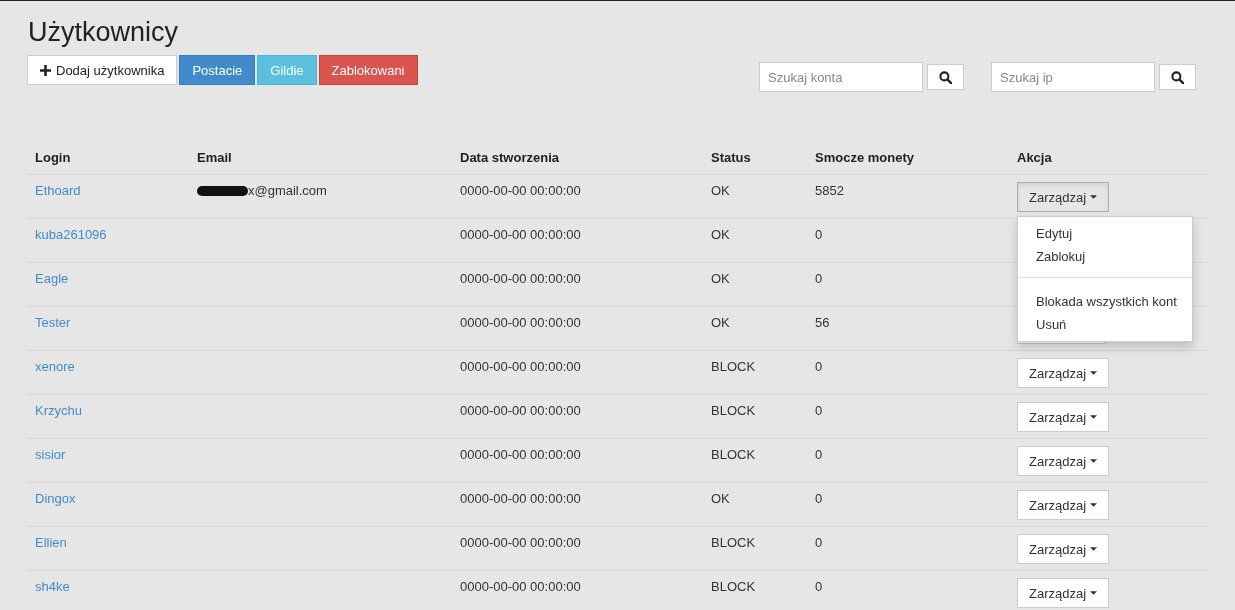 The image size is (1235, 610). What do you see at coordinates (52, 278) in the screenshot?
I see `login-link: Eagle` at bounding box center [52, 278].